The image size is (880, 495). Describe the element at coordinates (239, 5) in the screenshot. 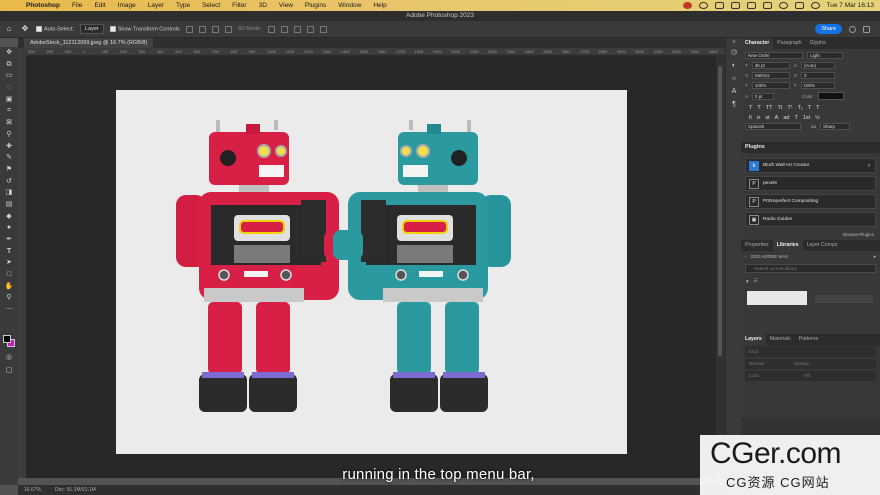

I see `menu-filter: Filter` at that location.